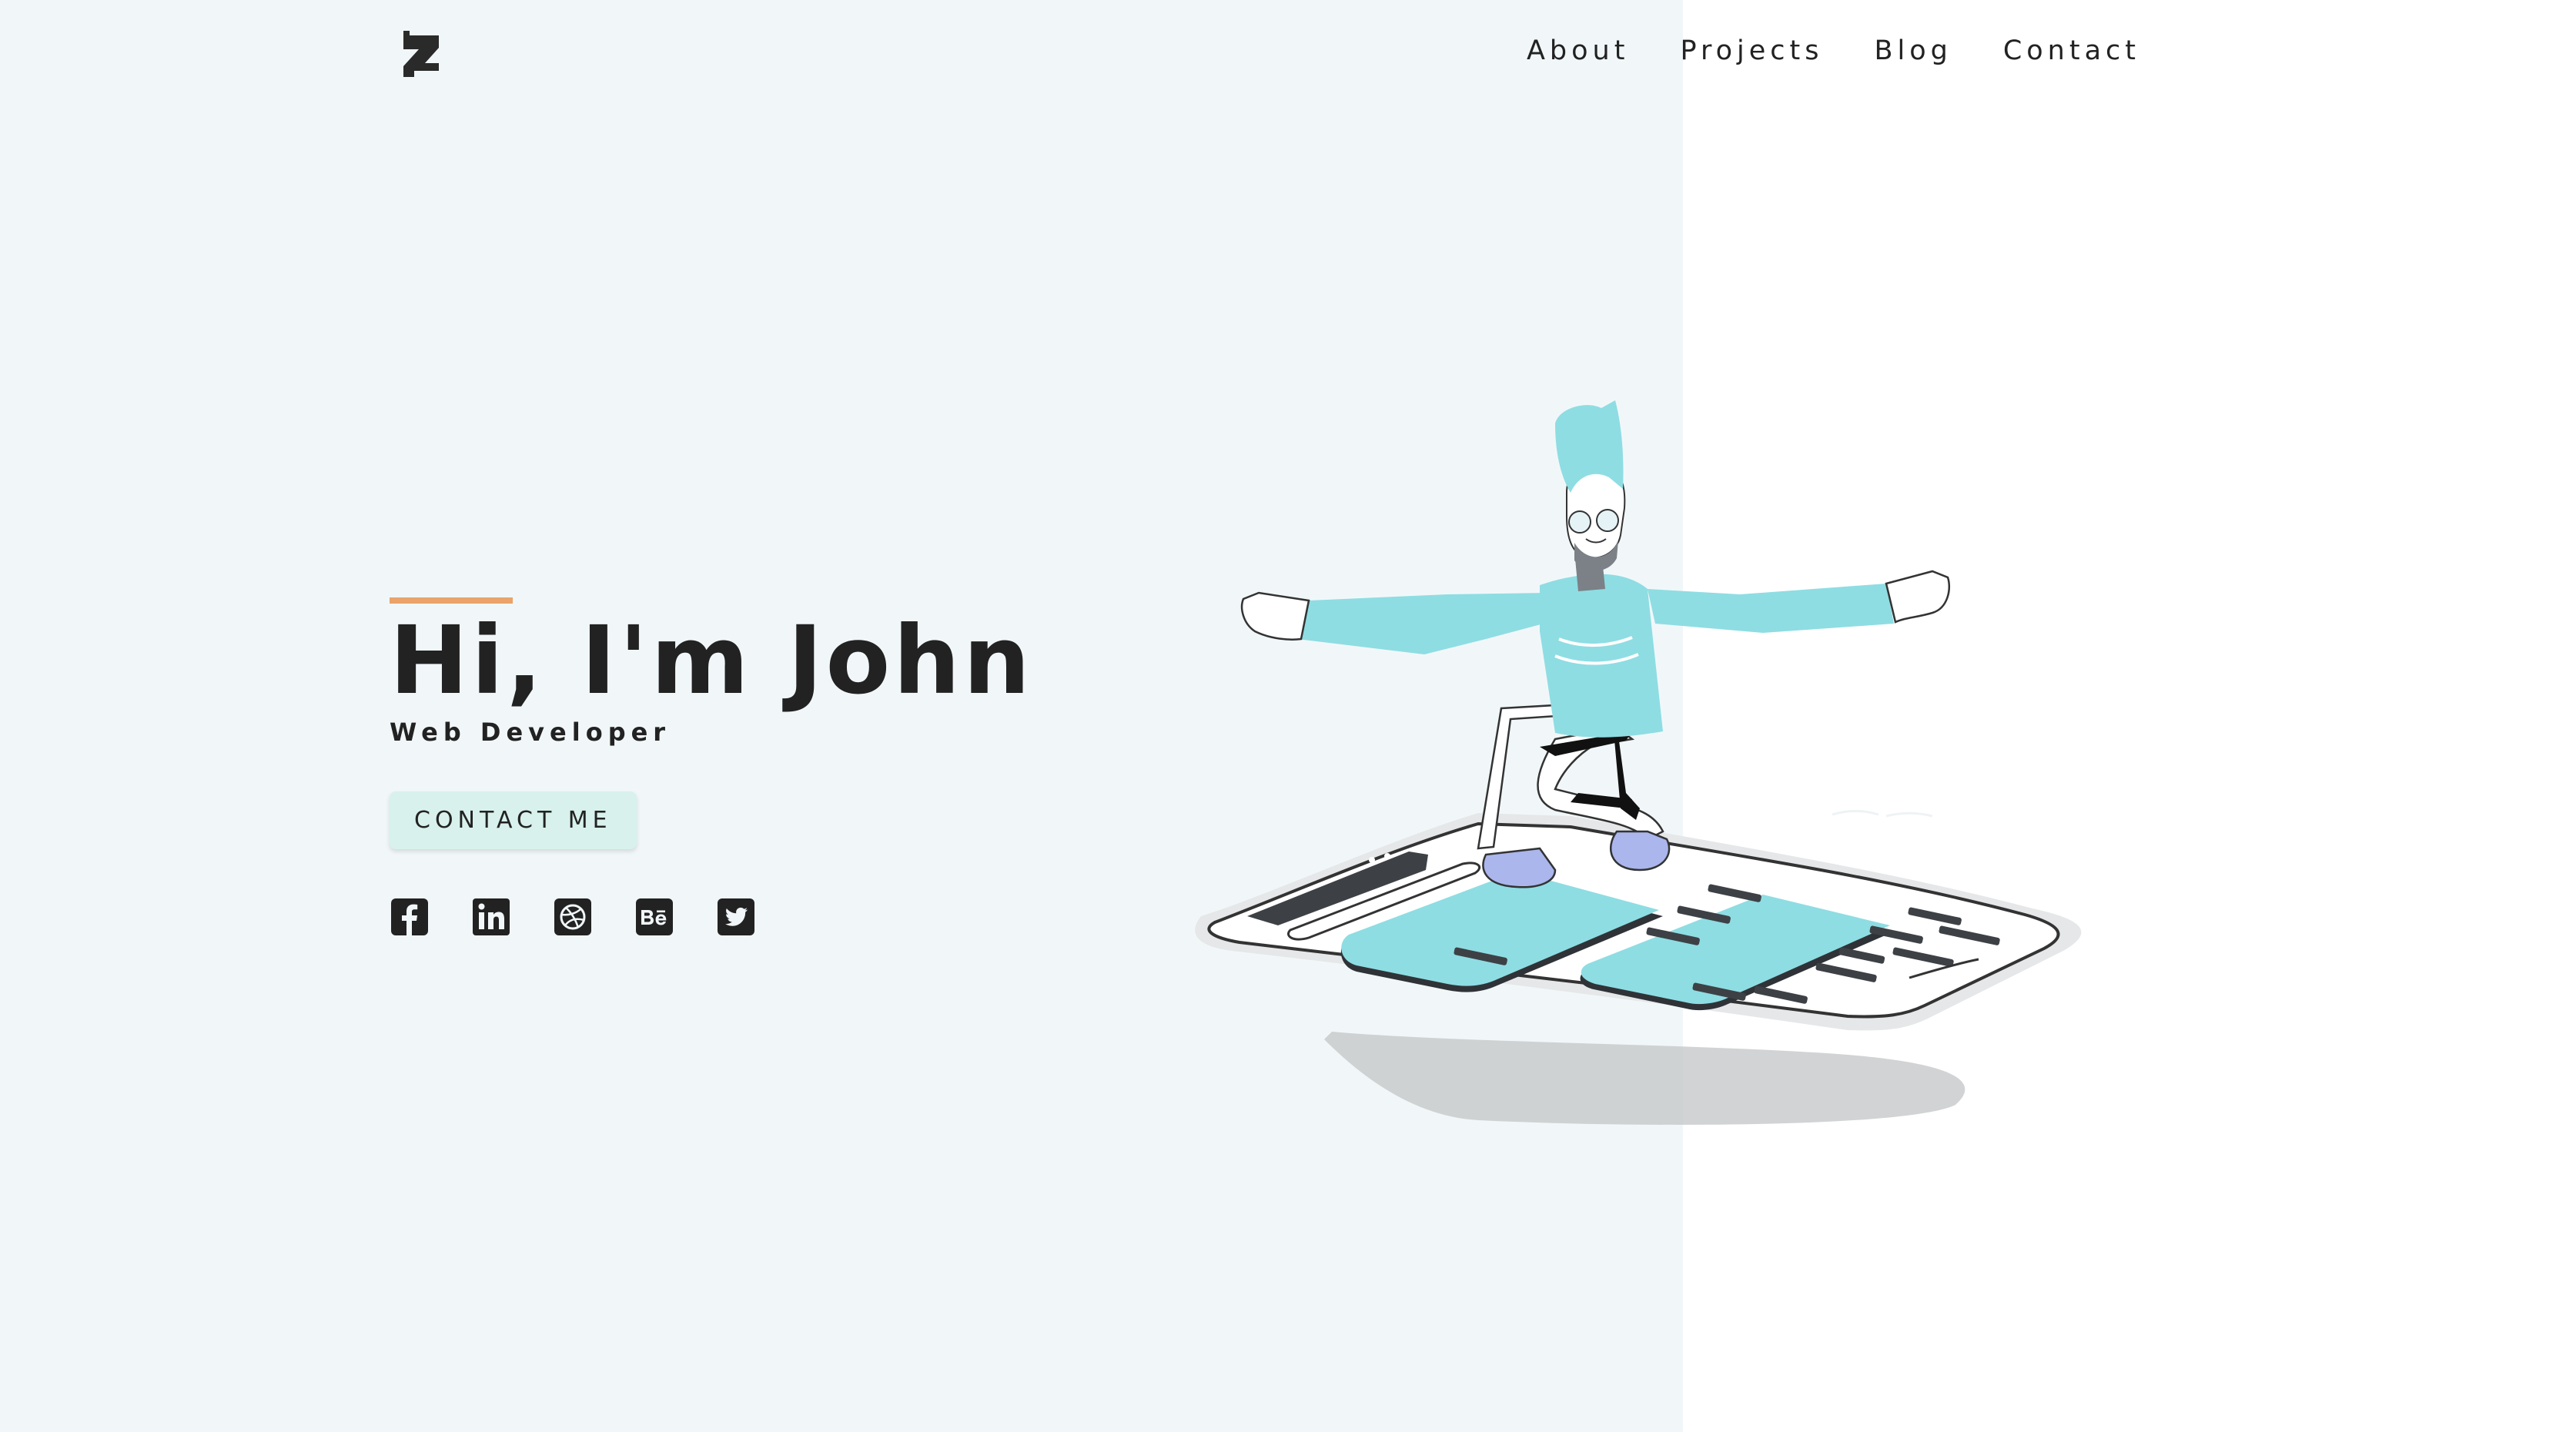 This screenshot has width=2576, height=1432. Describe the element at coordinates (1596, 644) in the screenshot. I see `person-illustration` at that location.